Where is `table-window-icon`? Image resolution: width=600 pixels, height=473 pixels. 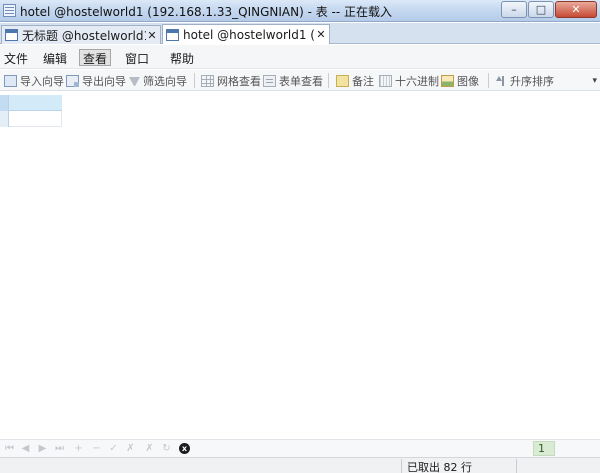 table-window-icon is located at coordinates (9, 10).